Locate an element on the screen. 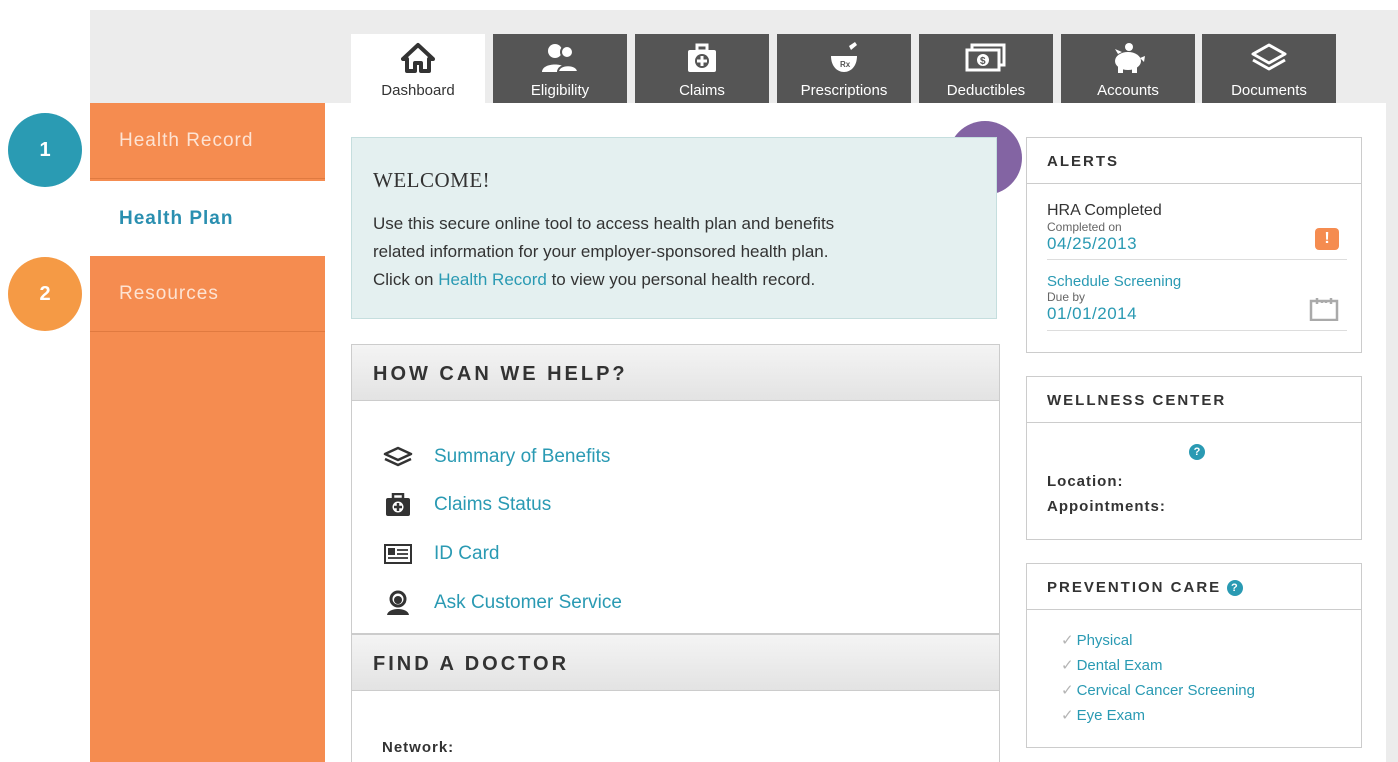 This screenshot has width=1398, height=762. alert-sub: Completed on is located at coordinates (1084, 227).